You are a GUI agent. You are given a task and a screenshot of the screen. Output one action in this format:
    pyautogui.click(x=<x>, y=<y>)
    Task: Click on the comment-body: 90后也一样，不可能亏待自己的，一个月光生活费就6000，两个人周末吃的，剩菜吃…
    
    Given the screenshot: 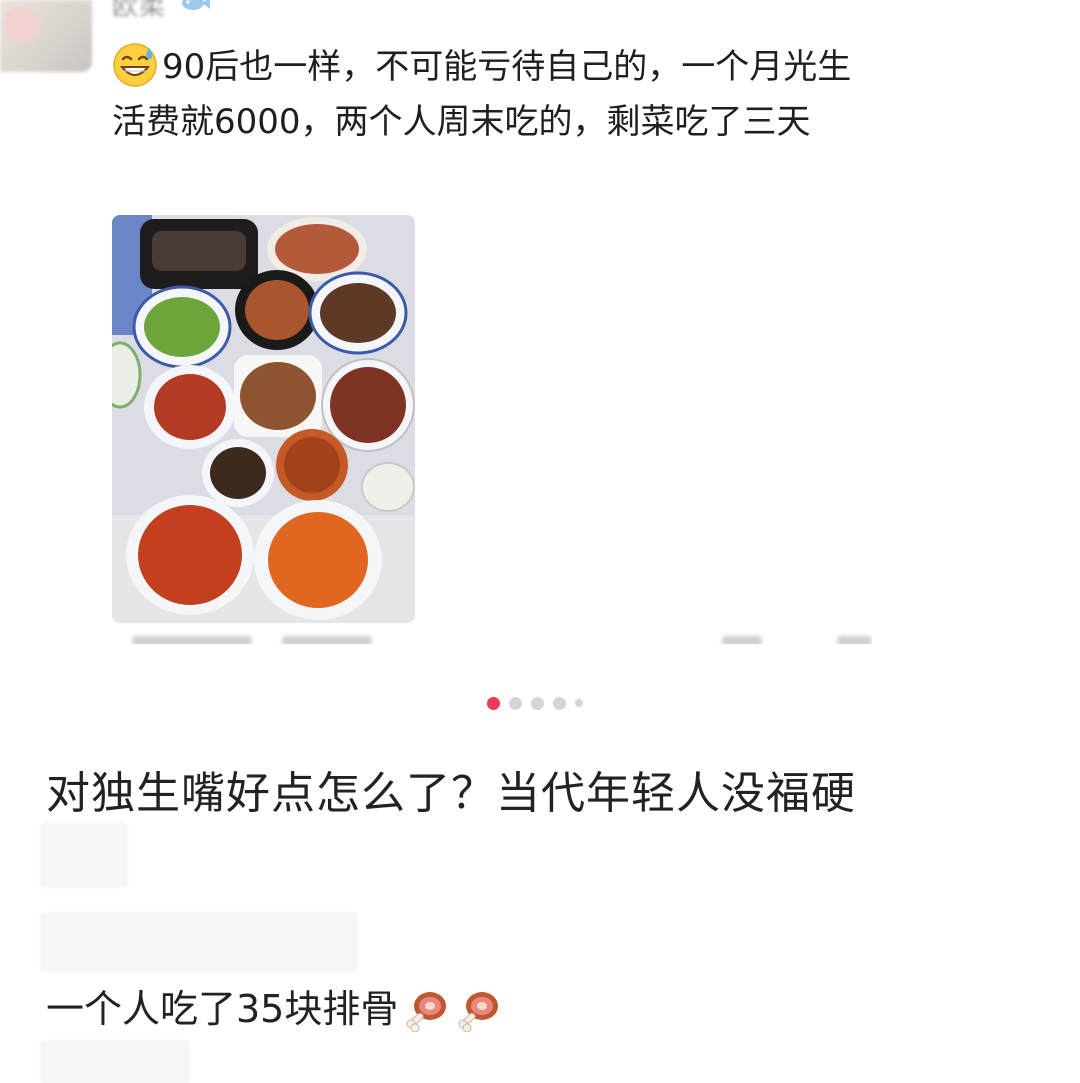 What is the action you would take?
    pyautogui.click(x=497, y=95)
    